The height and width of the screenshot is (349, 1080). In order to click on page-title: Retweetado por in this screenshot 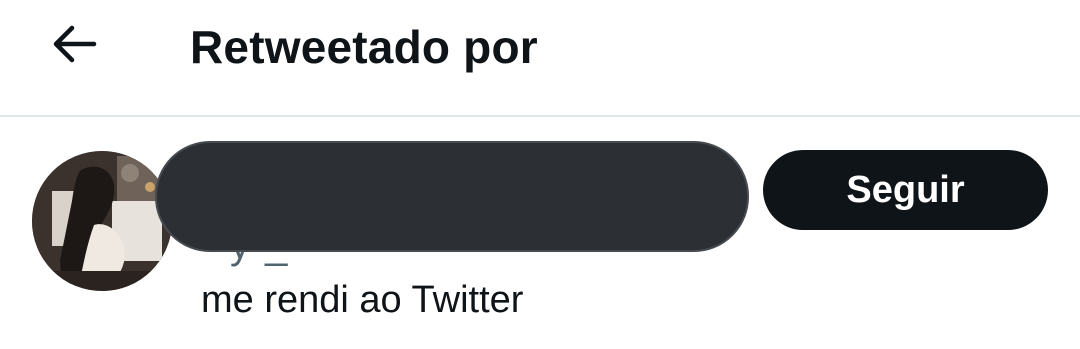, I will do `click(364, 47)`.